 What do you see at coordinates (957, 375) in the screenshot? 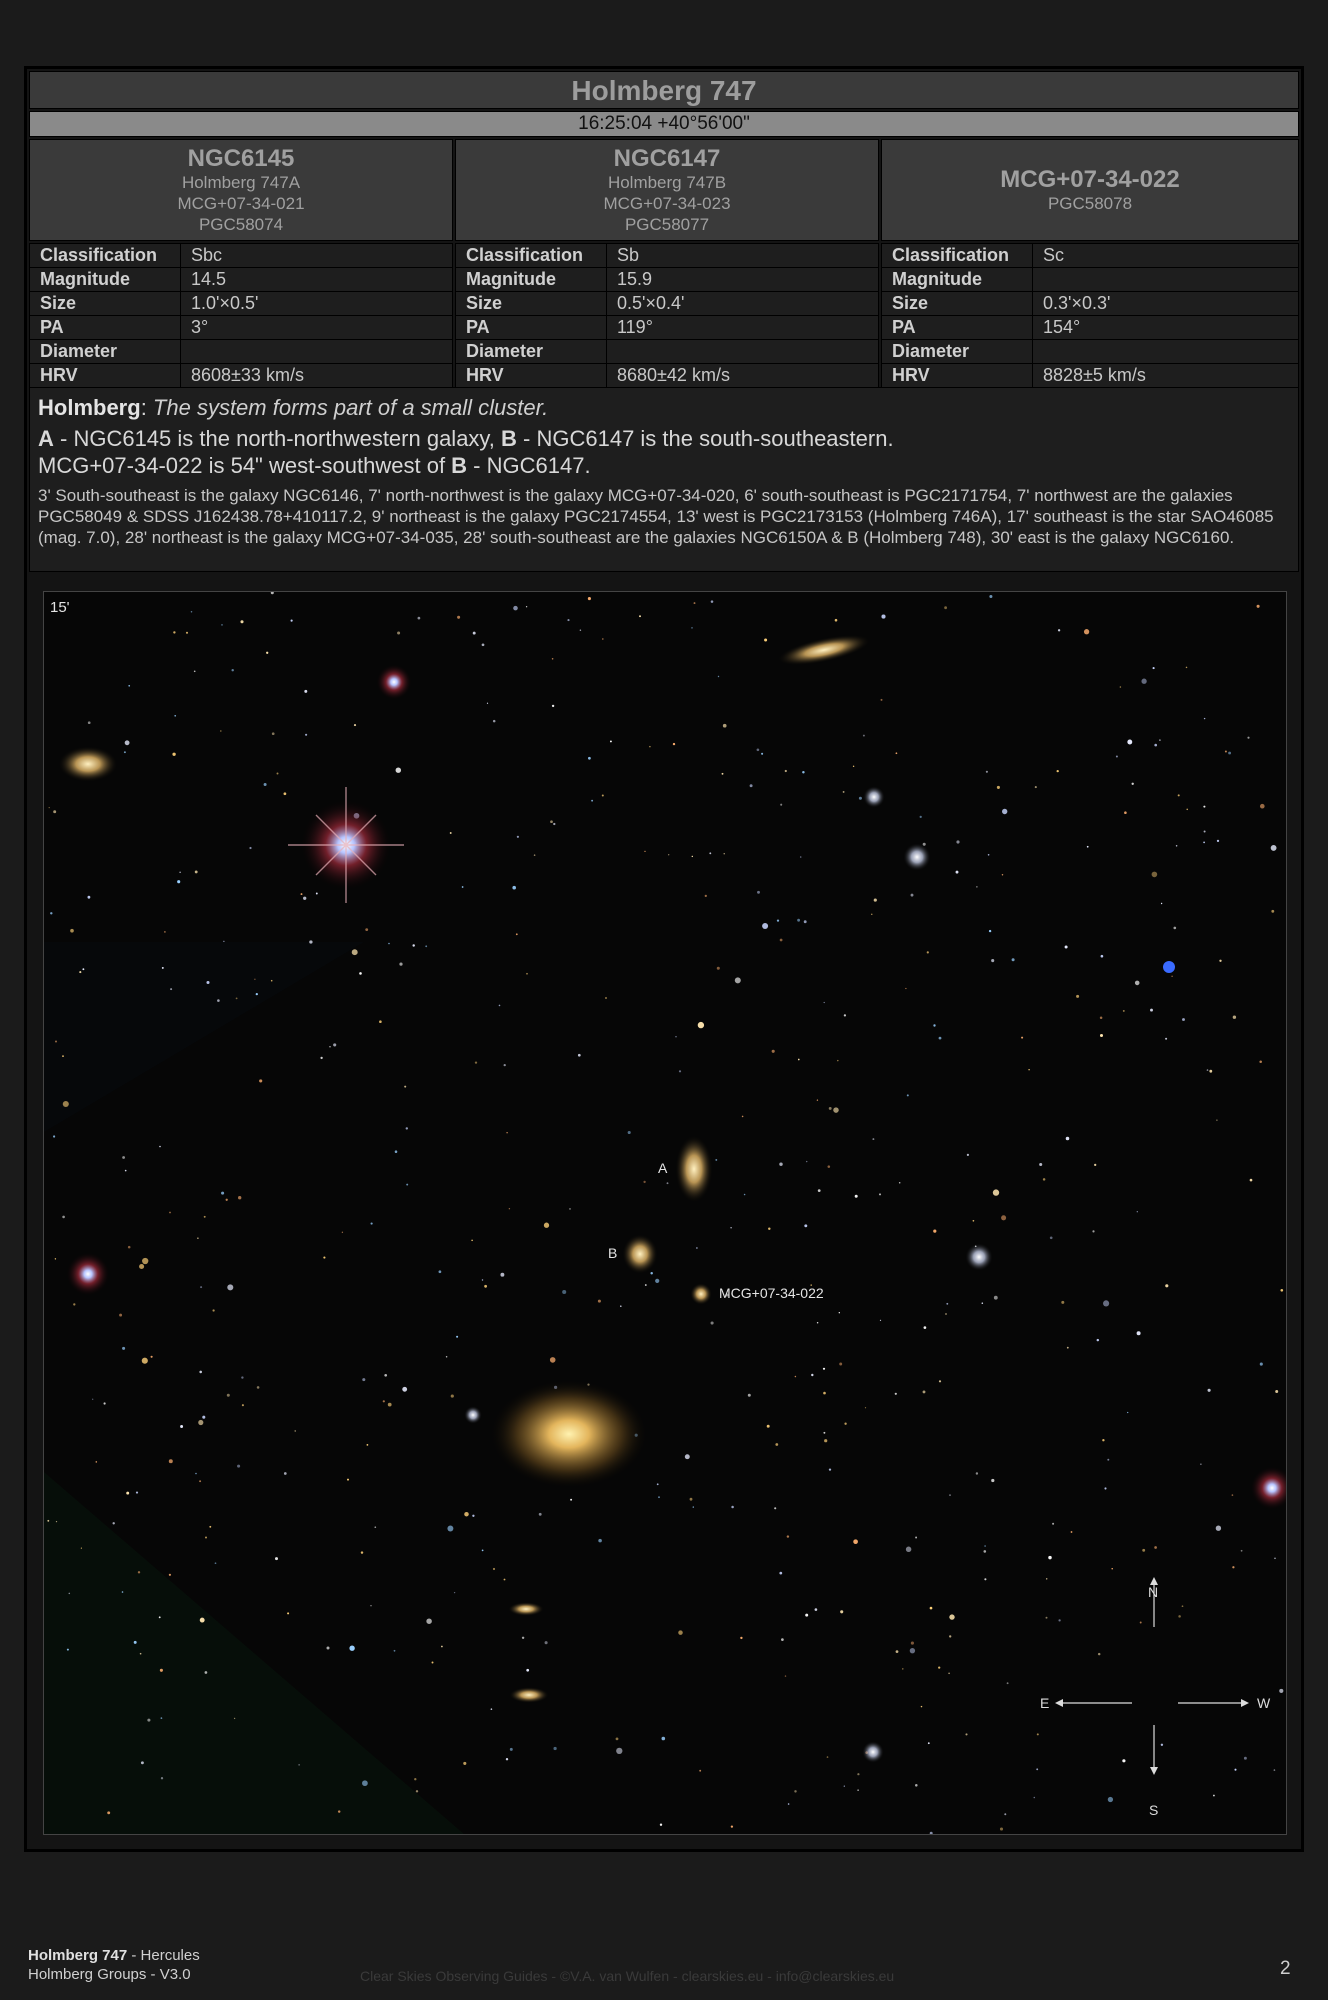
I see `prop-label: HRV` at bounding box center [957, 375].